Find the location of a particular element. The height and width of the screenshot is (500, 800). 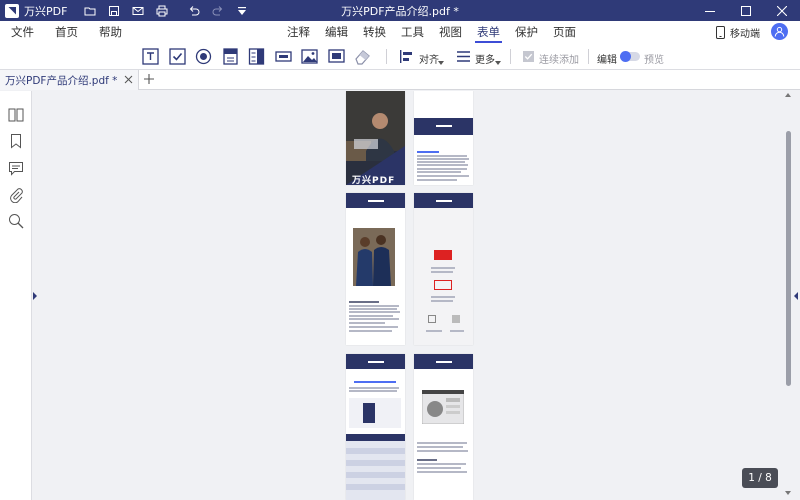

scroll-down-button is located at coordinates (788, 493).